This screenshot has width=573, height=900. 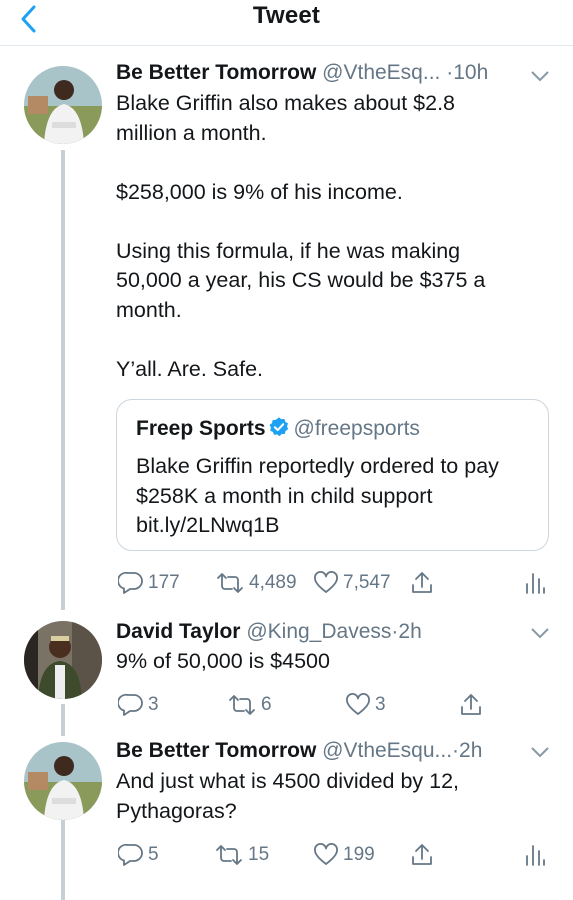 What do you see at coordinates (470, 72) in the screenshot?
I see `timestamp: 10h` at bounding box center [470, 72].